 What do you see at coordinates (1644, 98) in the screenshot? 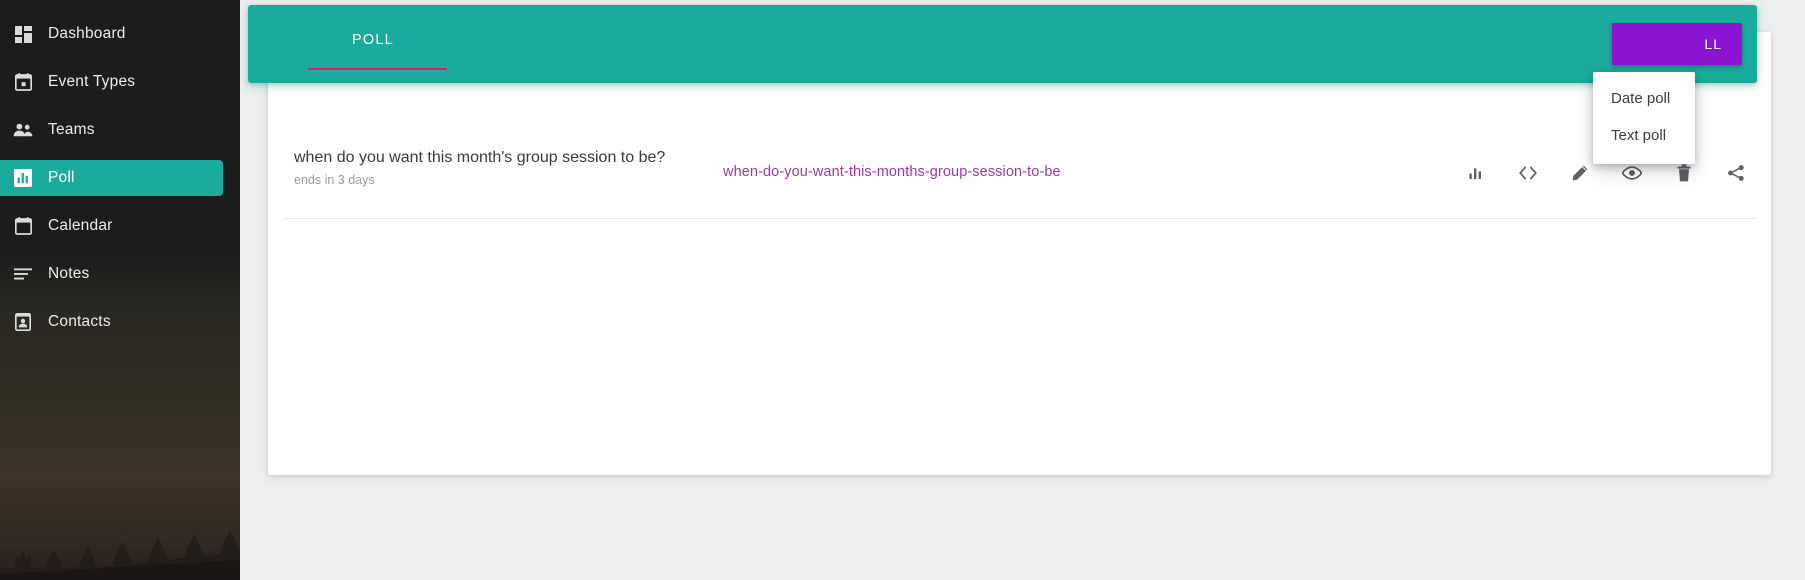
I see `dropdown-item-date-poll: Date poll` at bounding box center [1644, 98].